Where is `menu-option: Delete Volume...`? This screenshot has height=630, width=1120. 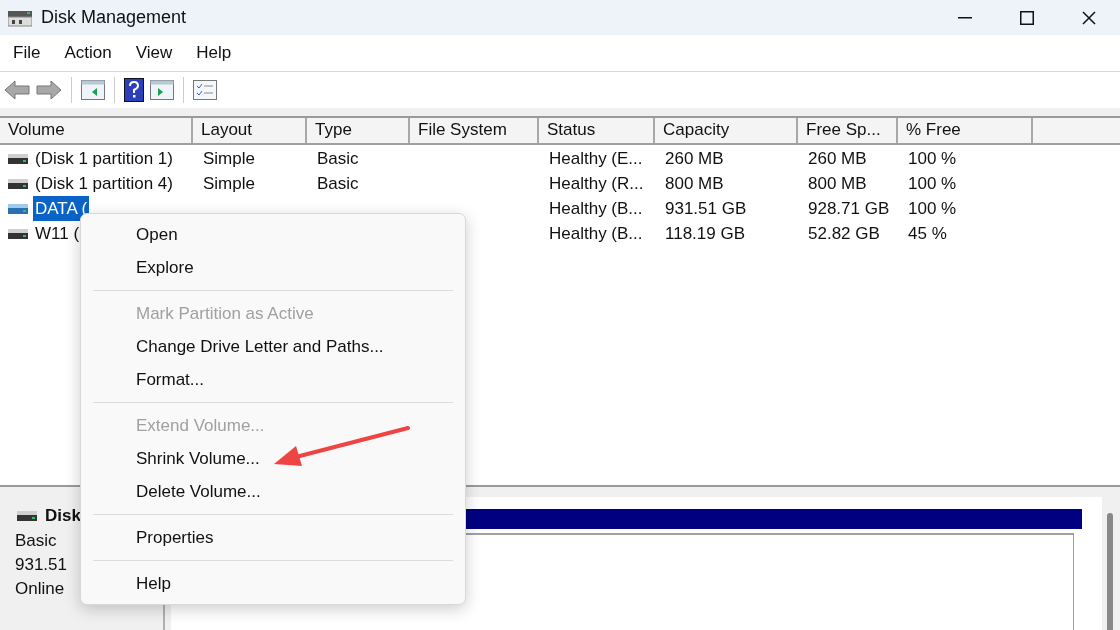 menu-option: Delete Volume... is located at coordinates (273, 491).